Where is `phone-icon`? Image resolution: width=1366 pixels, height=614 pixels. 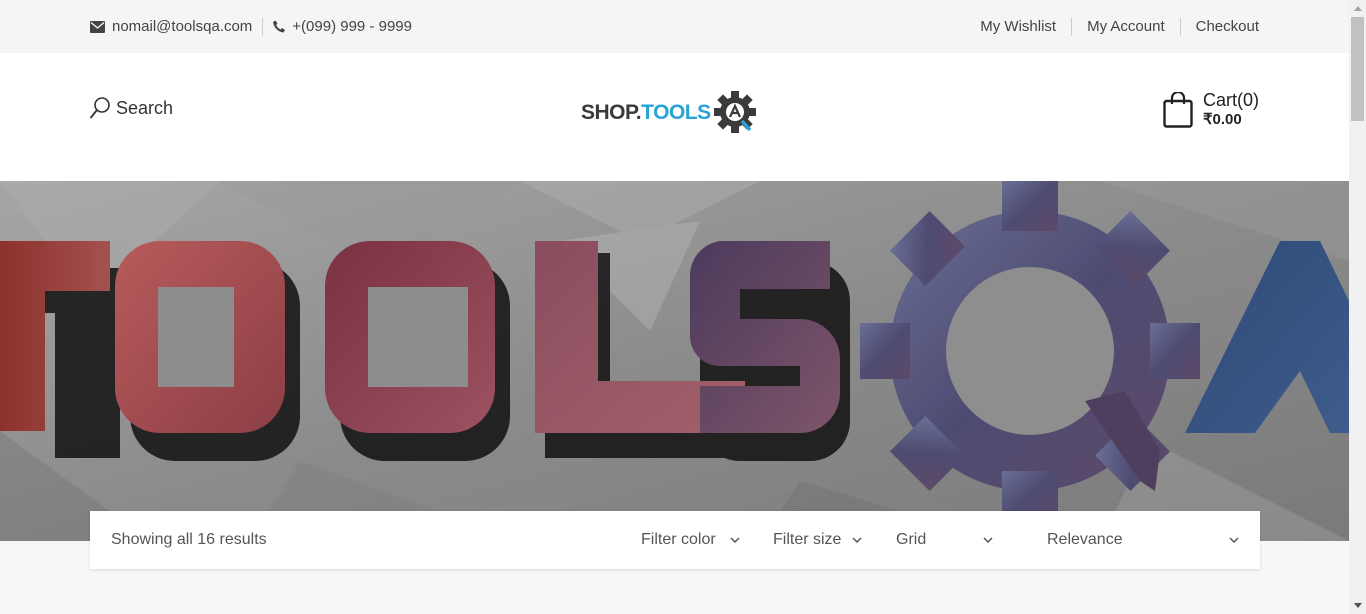
phone-icon is located at coordinates (279, 26).